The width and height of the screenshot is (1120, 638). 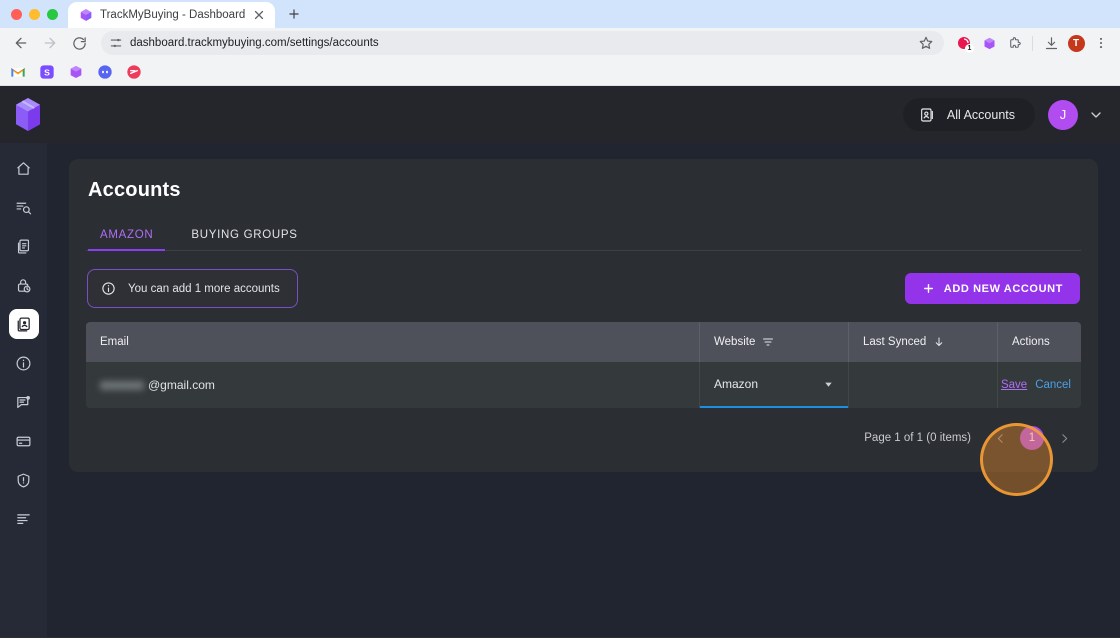 I want to click on email-redacted-block, so click(x=122, y=385).